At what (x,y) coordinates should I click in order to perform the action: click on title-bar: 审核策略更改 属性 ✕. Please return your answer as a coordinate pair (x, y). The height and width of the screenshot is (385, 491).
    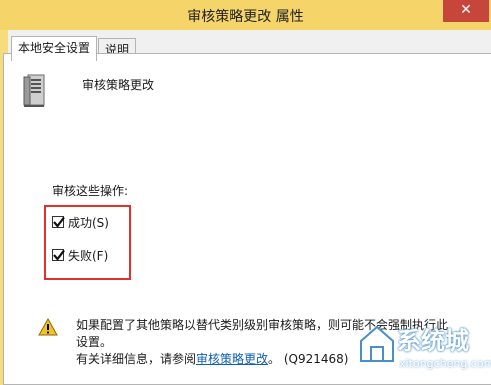
    Looking at the image, I should click on (245, 15).